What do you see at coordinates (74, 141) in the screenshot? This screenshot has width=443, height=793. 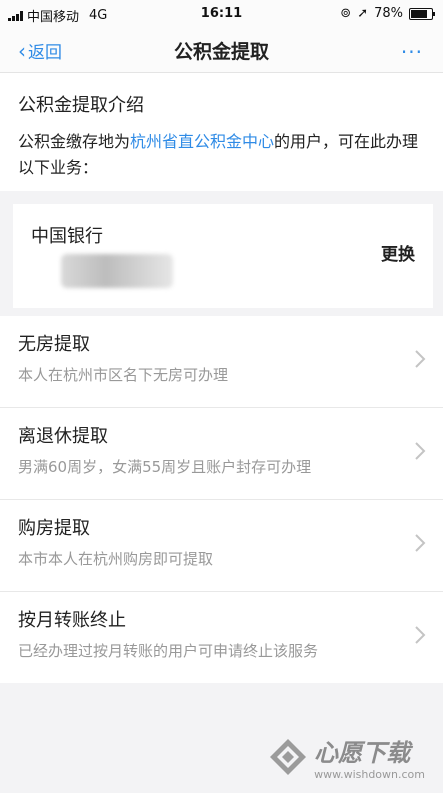 I see `intro-text-before: 公积金缴存地为` at bounding box center [74, 141].